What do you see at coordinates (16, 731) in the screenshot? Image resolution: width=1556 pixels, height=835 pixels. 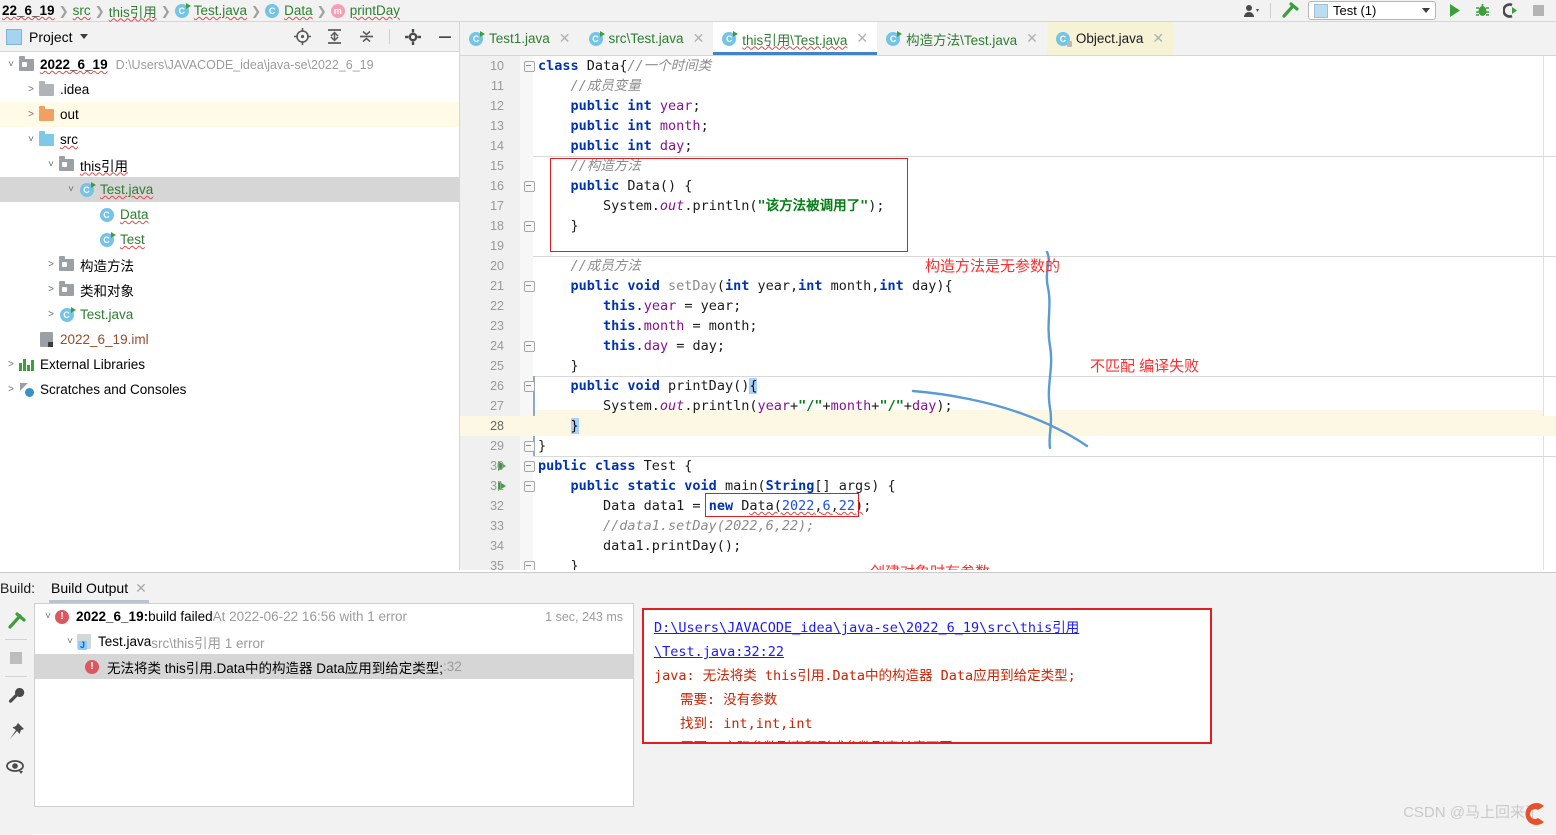 I see `pin-icon` at bounding box center [16, 731].